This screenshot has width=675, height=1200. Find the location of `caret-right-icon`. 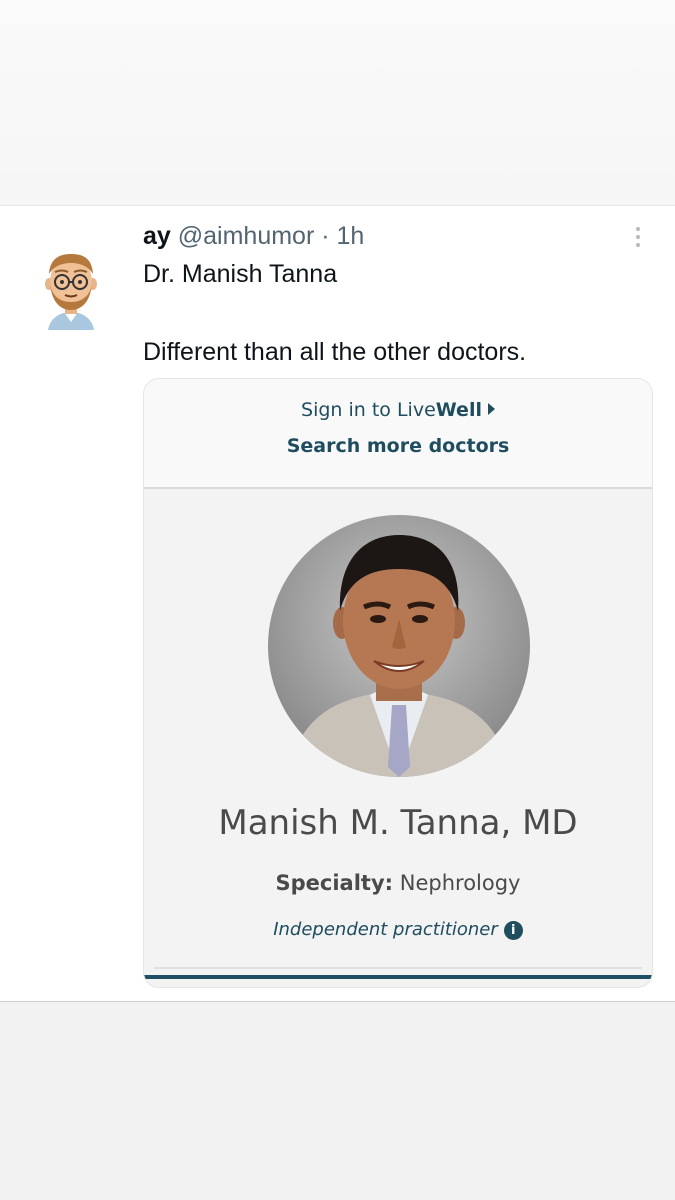

caret-right-icon is located at coordinates (491, 409).